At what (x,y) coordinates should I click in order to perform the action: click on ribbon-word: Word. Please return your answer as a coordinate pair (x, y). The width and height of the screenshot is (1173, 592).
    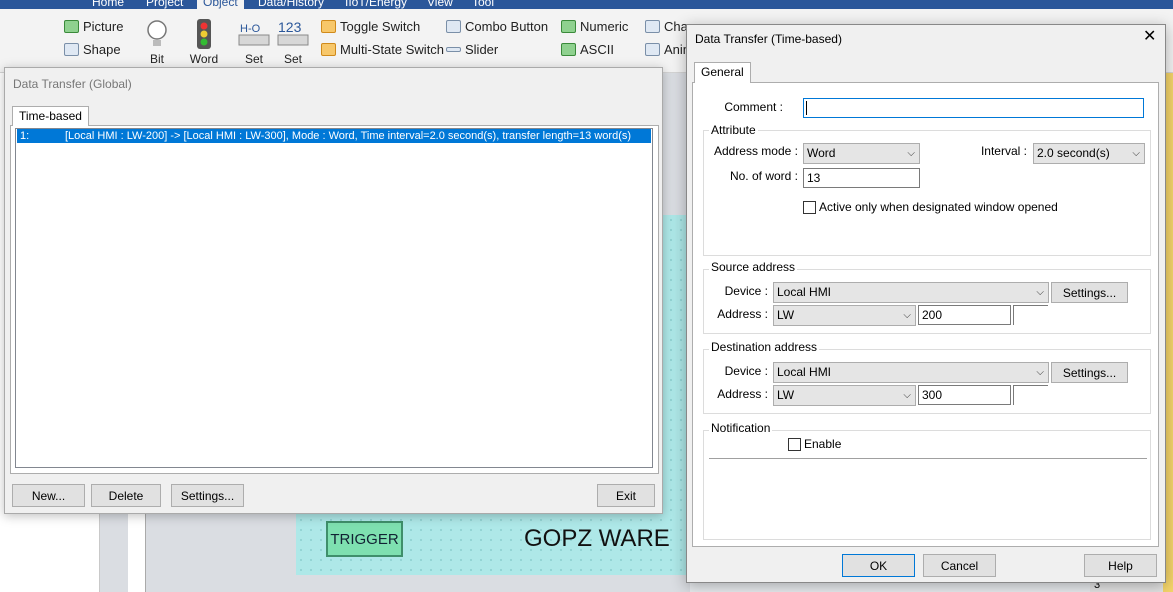
    Looking at the image, I should click on (204, 59).